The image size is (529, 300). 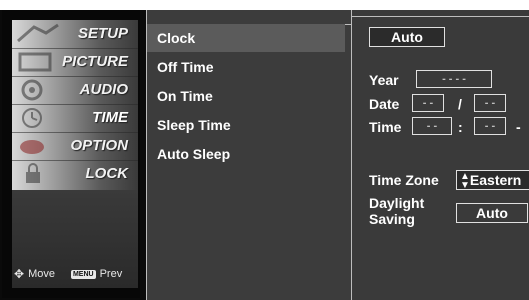 I want to click on daylight-label-line1: Daylight, so click(x=397, y=203).